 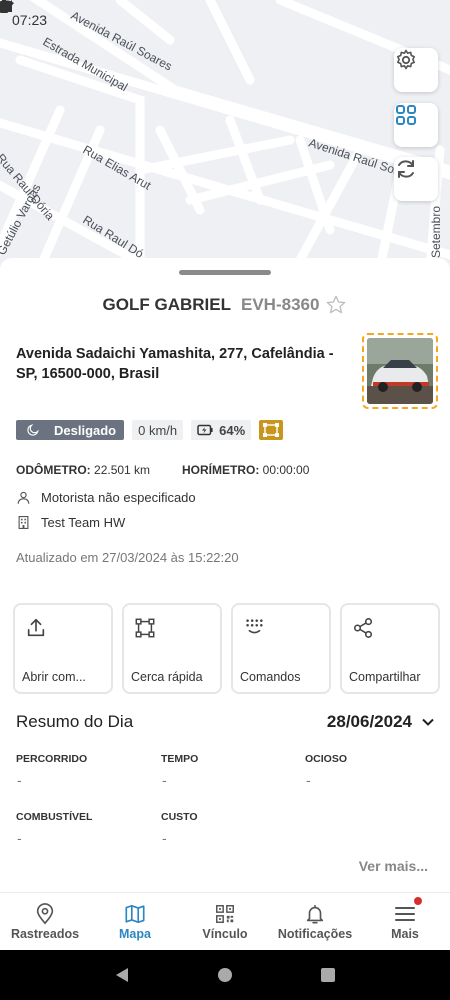 I want to click on hourmeter: HORÍMETRO: 00:00:00, so click(x=245, y=470).